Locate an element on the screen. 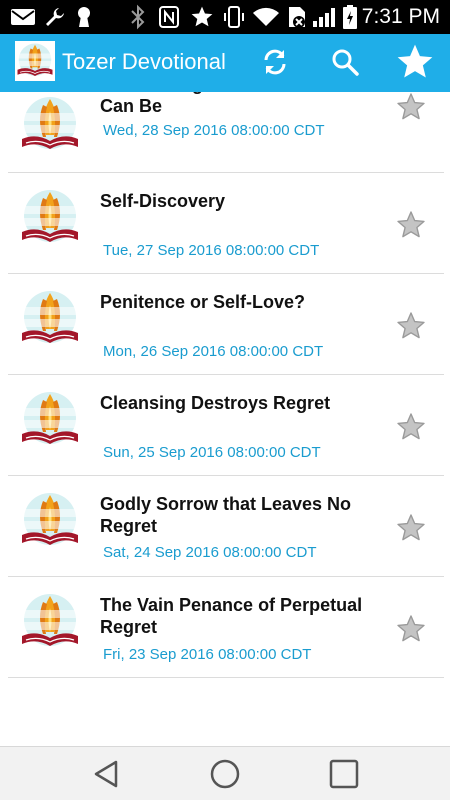 This screenshot has width=450, height=800. refresh-icon is located at coordinates (275, 62).